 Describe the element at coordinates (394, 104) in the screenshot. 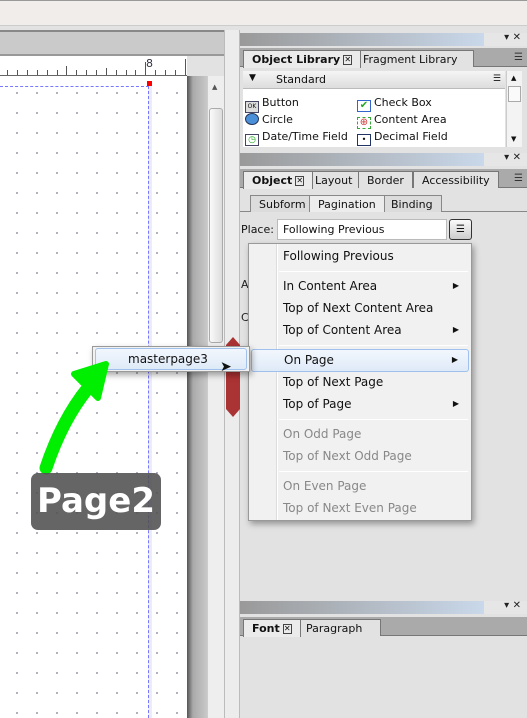

I see `library-item-check-box: ✔ Check Box` at that location.